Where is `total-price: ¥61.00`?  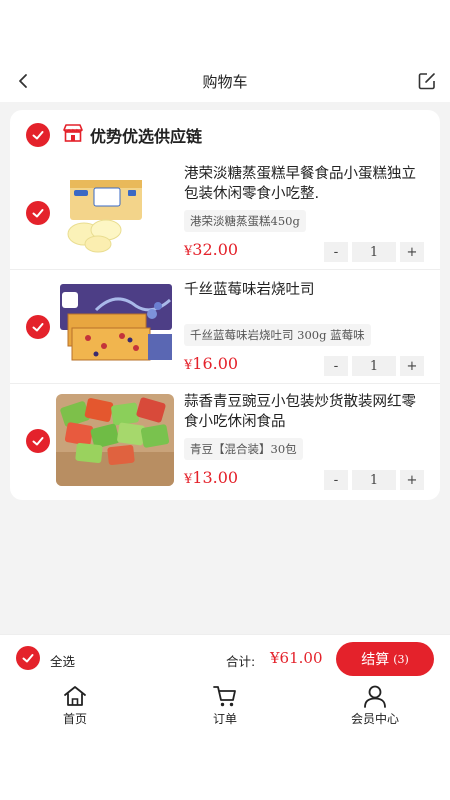 total-price: ¥61.00 is located at coordinates (296, 658).